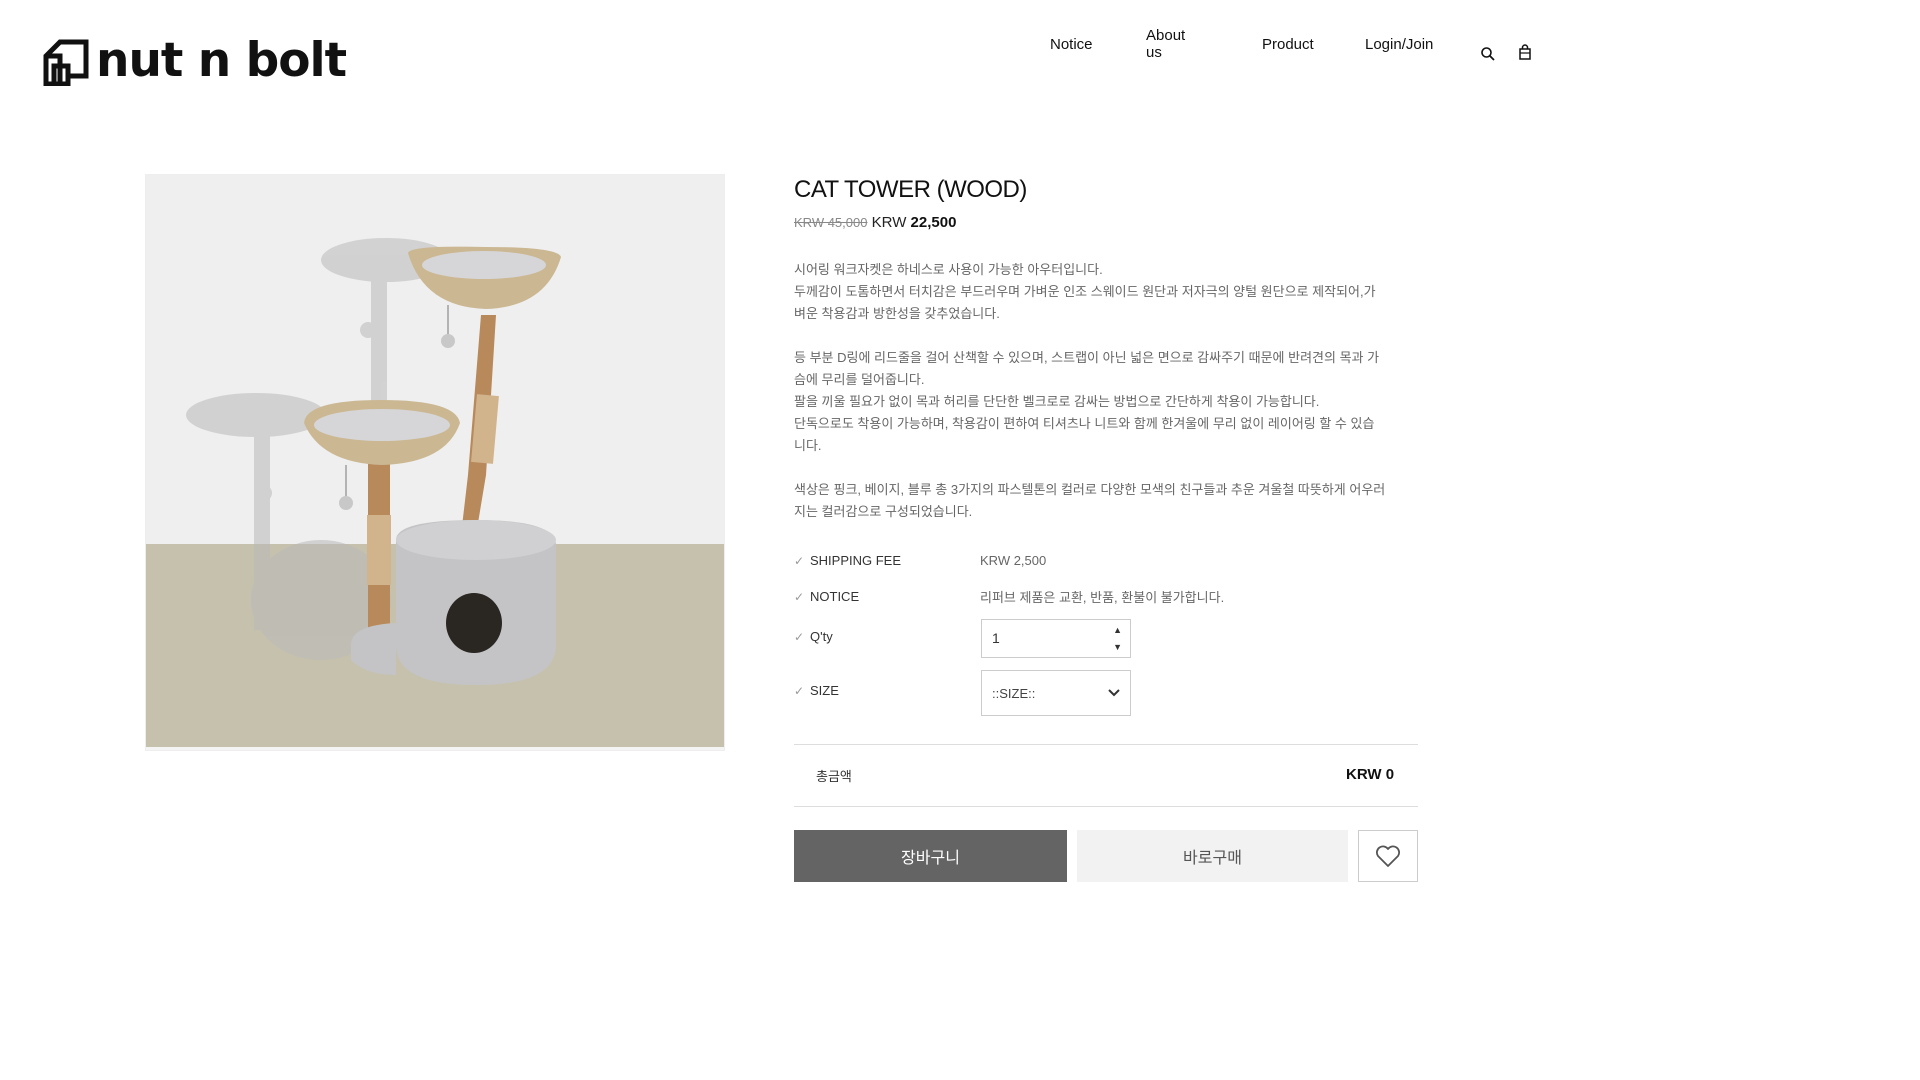 Image resolution: width=1920 pixels, height=1080 pixels. Describe the element at coordinates (1399, 44) in the screenshot. I see `nav-login-join: Login/Join` at that location.